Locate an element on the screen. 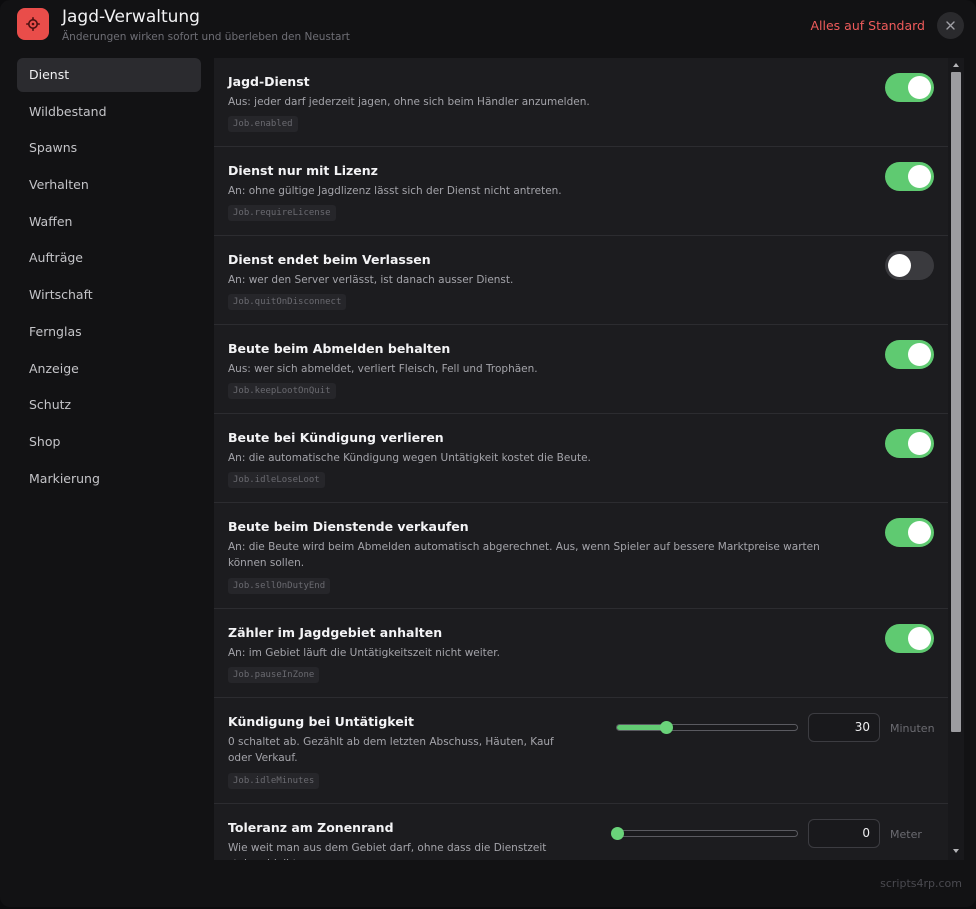 This screenshot has width=976, height=909. toggle-job-keep-loot-on-quit is located at coordinates (909, 354).